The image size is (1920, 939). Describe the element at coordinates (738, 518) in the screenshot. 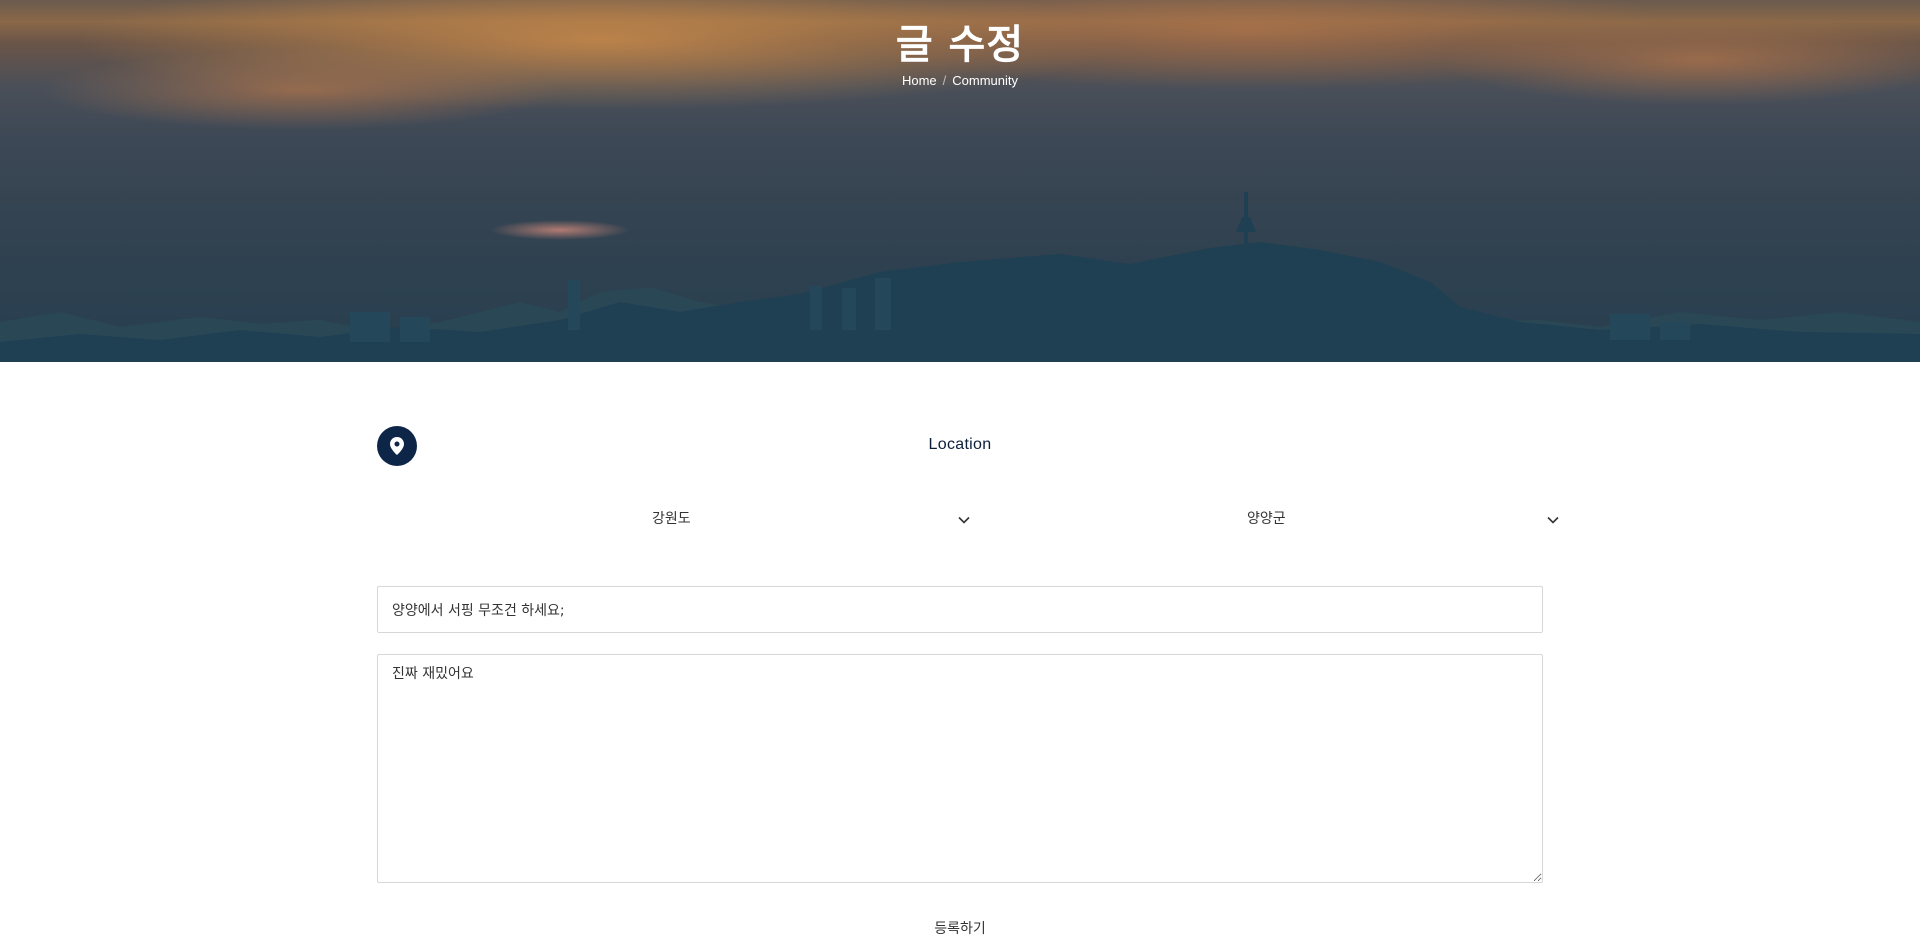

I see `province-select: 강원도` at that location.